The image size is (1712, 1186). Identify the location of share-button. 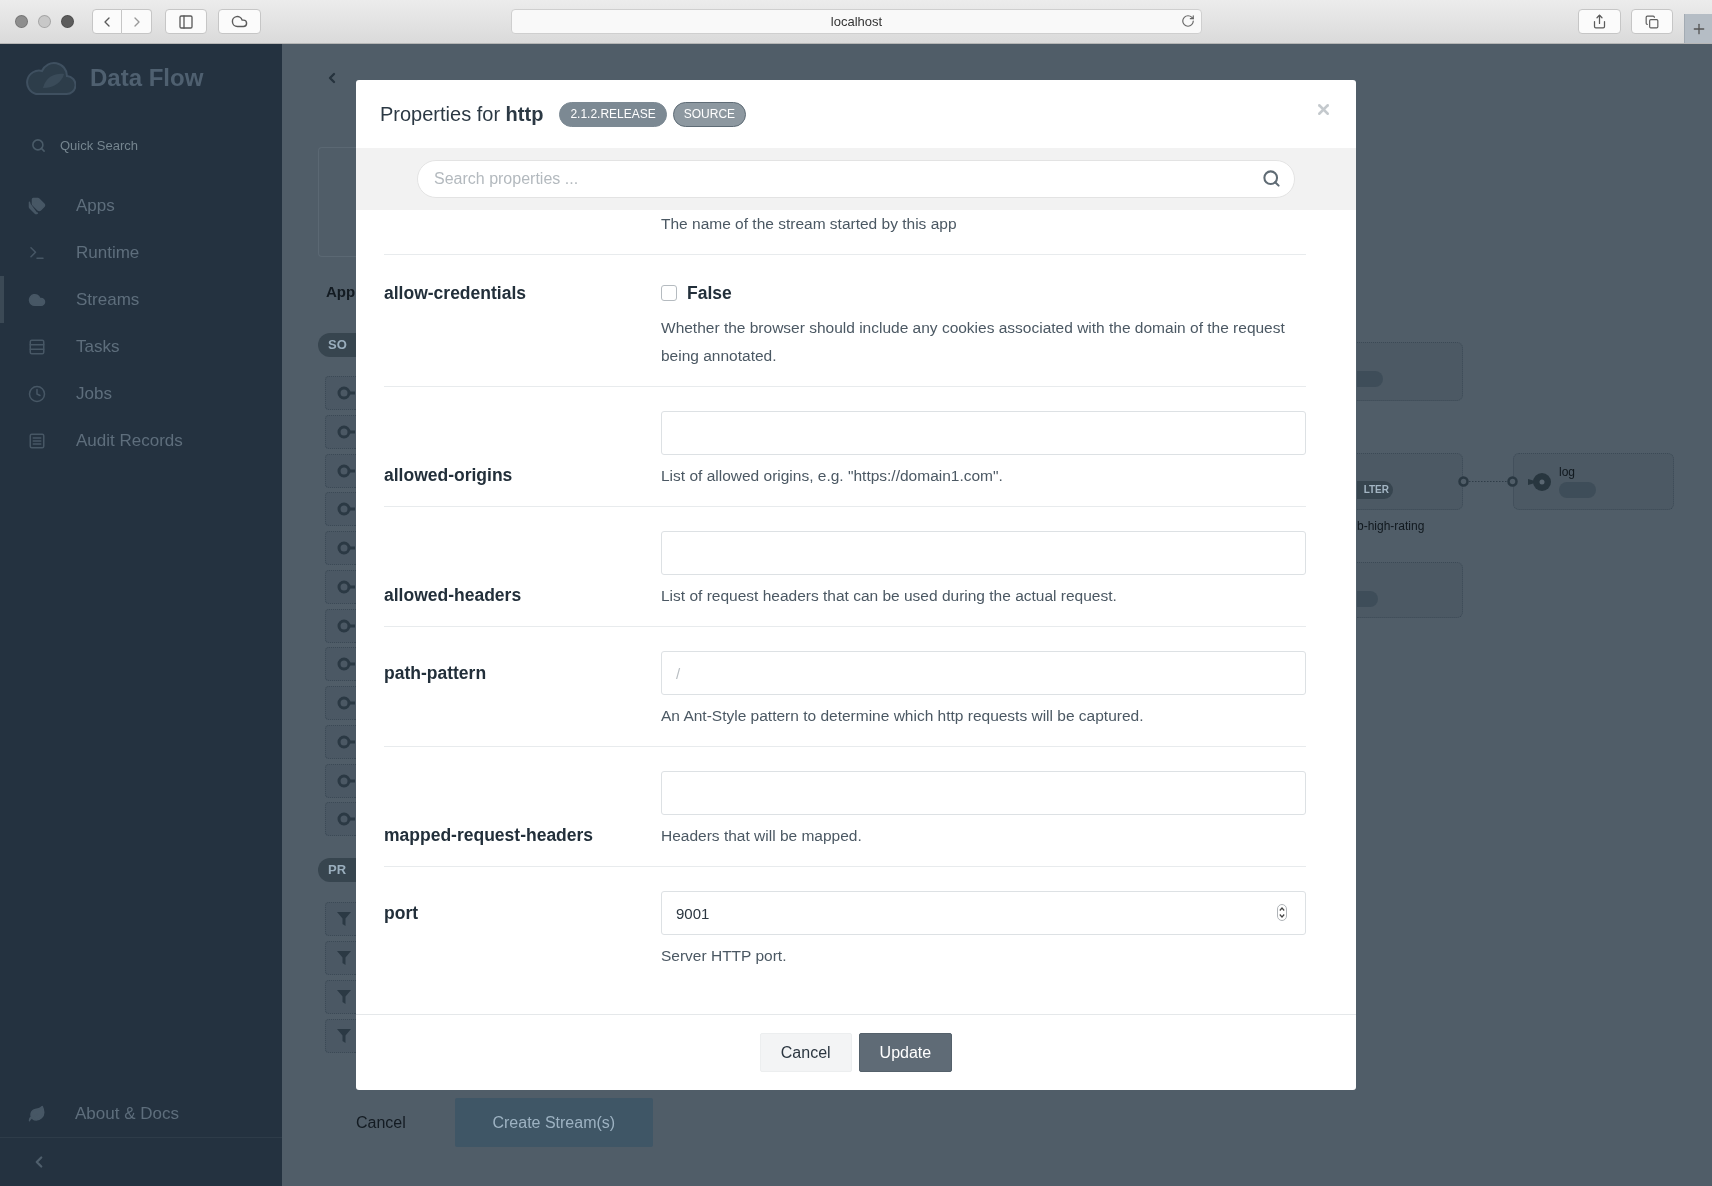
(1599, 21).